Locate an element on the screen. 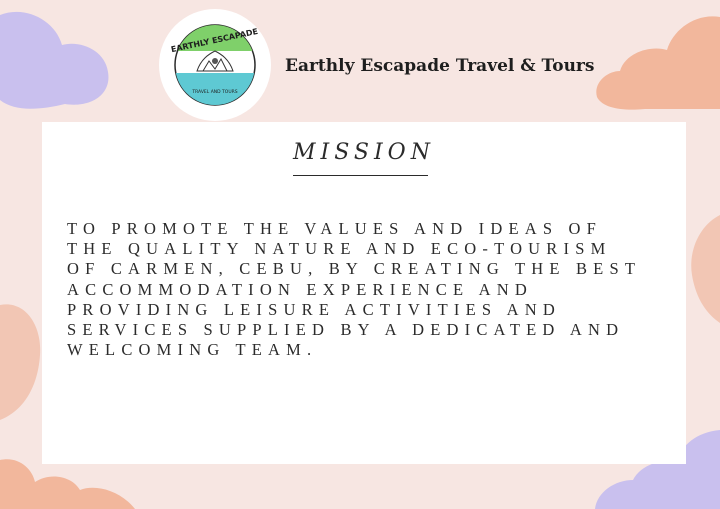 The width and height of the screenshot is (720, 509). logo-badge-icon: EARTHLY ESCAPADE TRAVEL AND TOURS is located at coordinates (214, 65).